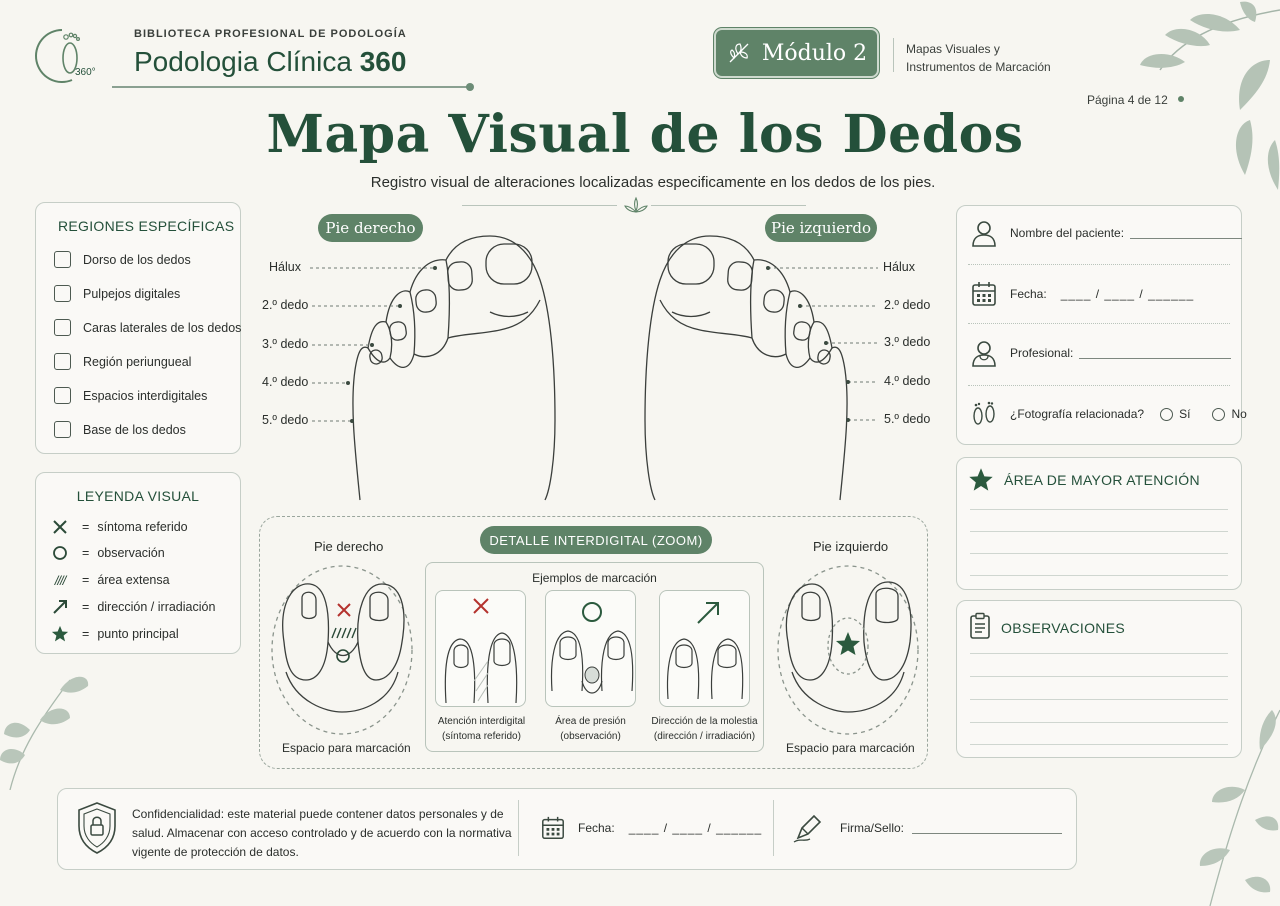 The height and width of the screenshot is (906, 1280). Describe the element at coordinates (270, 34) in the screenshot. I see `library-name: BIBLIOTECA PROFESIONAL DE PODOLOGÍA` at that location.